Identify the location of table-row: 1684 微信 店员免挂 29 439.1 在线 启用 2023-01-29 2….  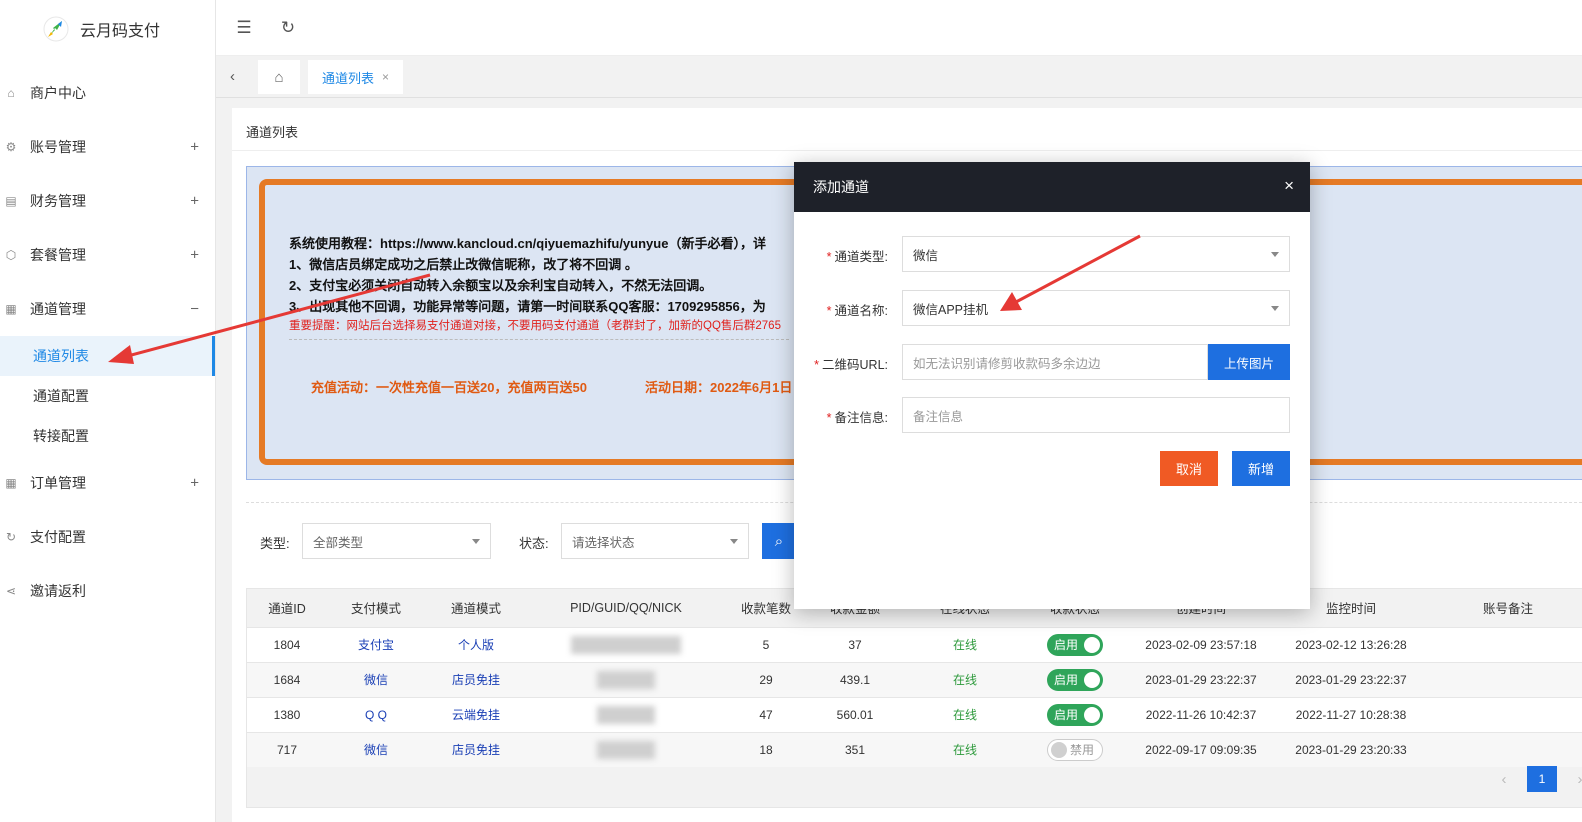
(914, 679).